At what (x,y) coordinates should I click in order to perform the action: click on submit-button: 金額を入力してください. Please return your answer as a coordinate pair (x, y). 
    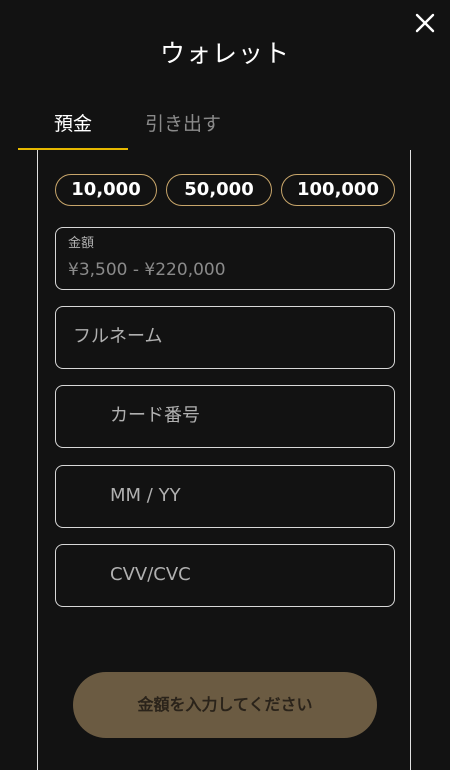
    Looking at the image, I should click on (225, 705).